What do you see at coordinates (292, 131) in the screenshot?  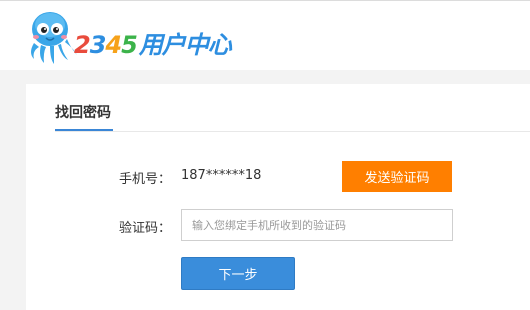 I see `tab-divider` at bounding box center [292, 131].